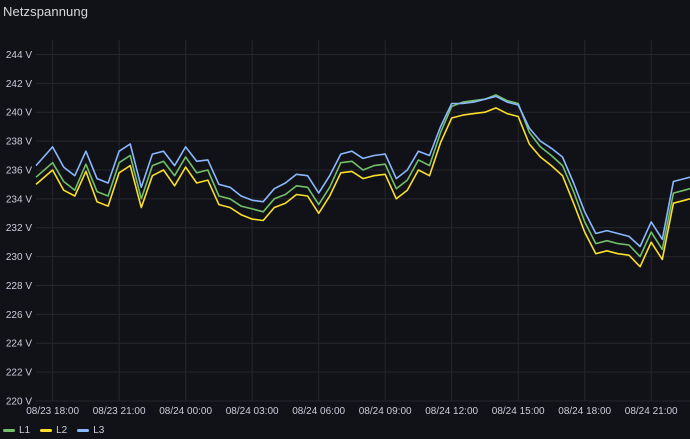 This screenshot has height=439, width=690. Describe the element at coordinates (19, 199) in the screenshot. I see `y-tick-label: 234 V` at that location.